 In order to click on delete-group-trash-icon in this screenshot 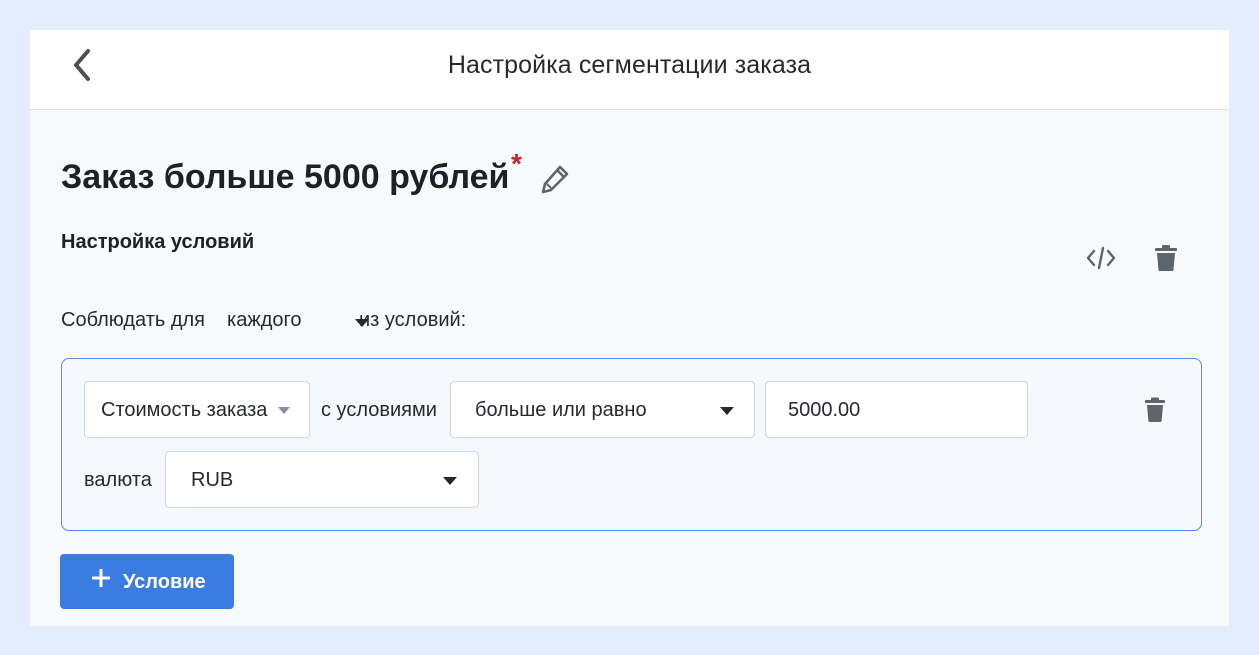, I will do `click(1166, 258)`.